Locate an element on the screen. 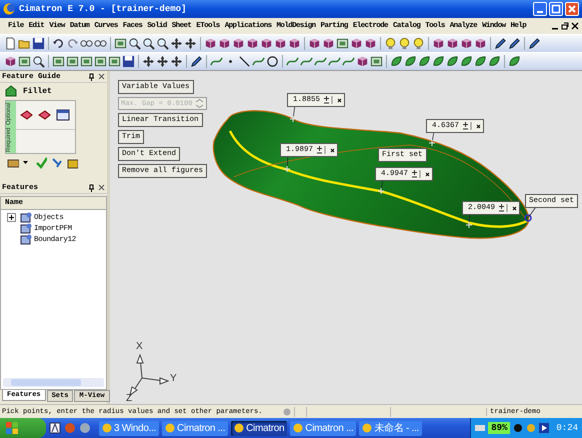 This screenshot has width=582, height=438. tray-icon is located at coordinates (518, 428).